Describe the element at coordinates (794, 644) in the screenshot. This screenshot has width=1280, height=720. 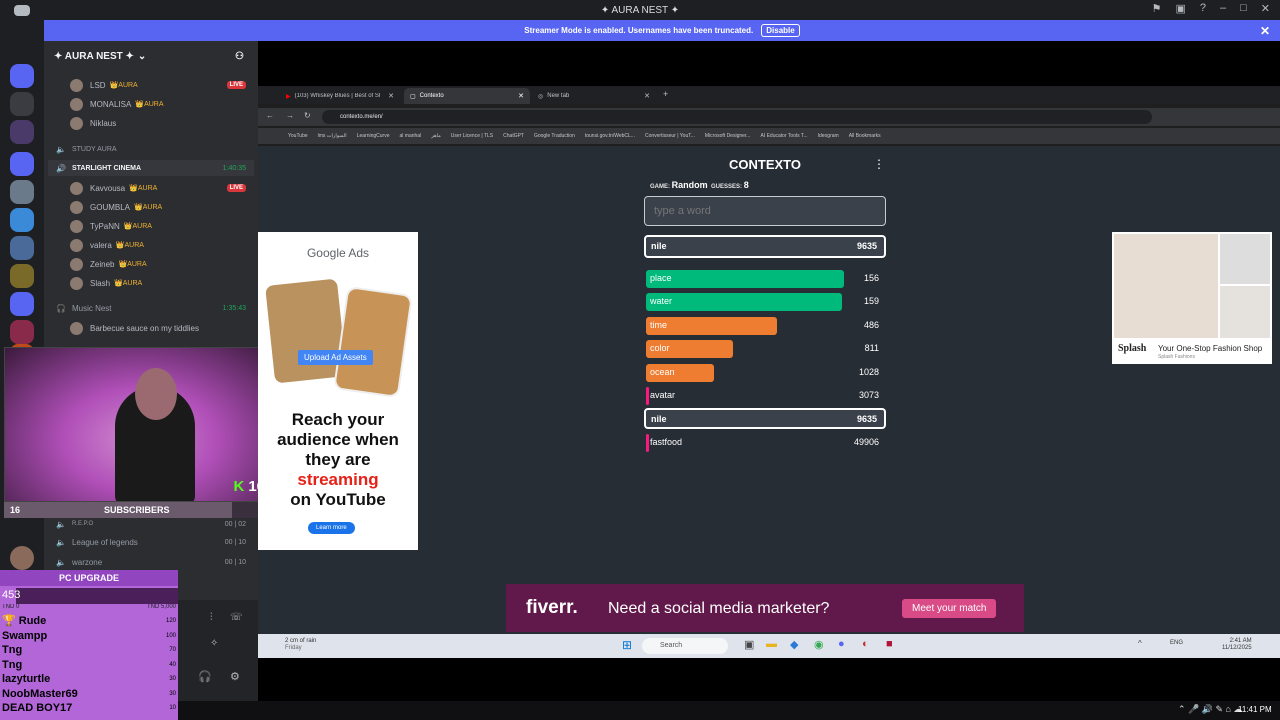
I see `app-icon: ◆` at that location.